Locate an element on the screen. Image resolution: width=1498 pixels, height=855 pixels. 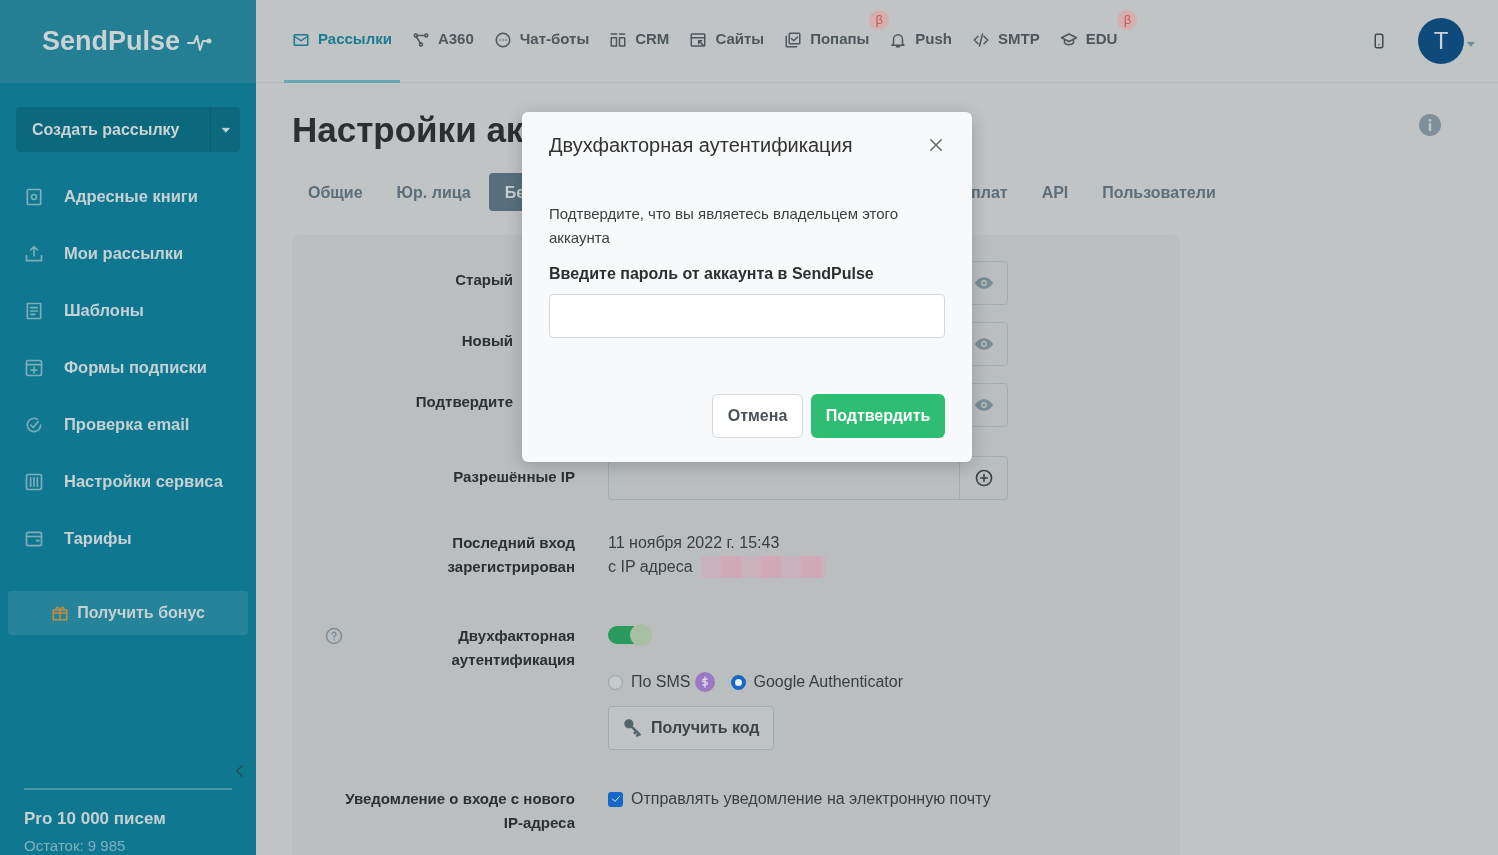
key-icon is located at coordinates (633, 728).